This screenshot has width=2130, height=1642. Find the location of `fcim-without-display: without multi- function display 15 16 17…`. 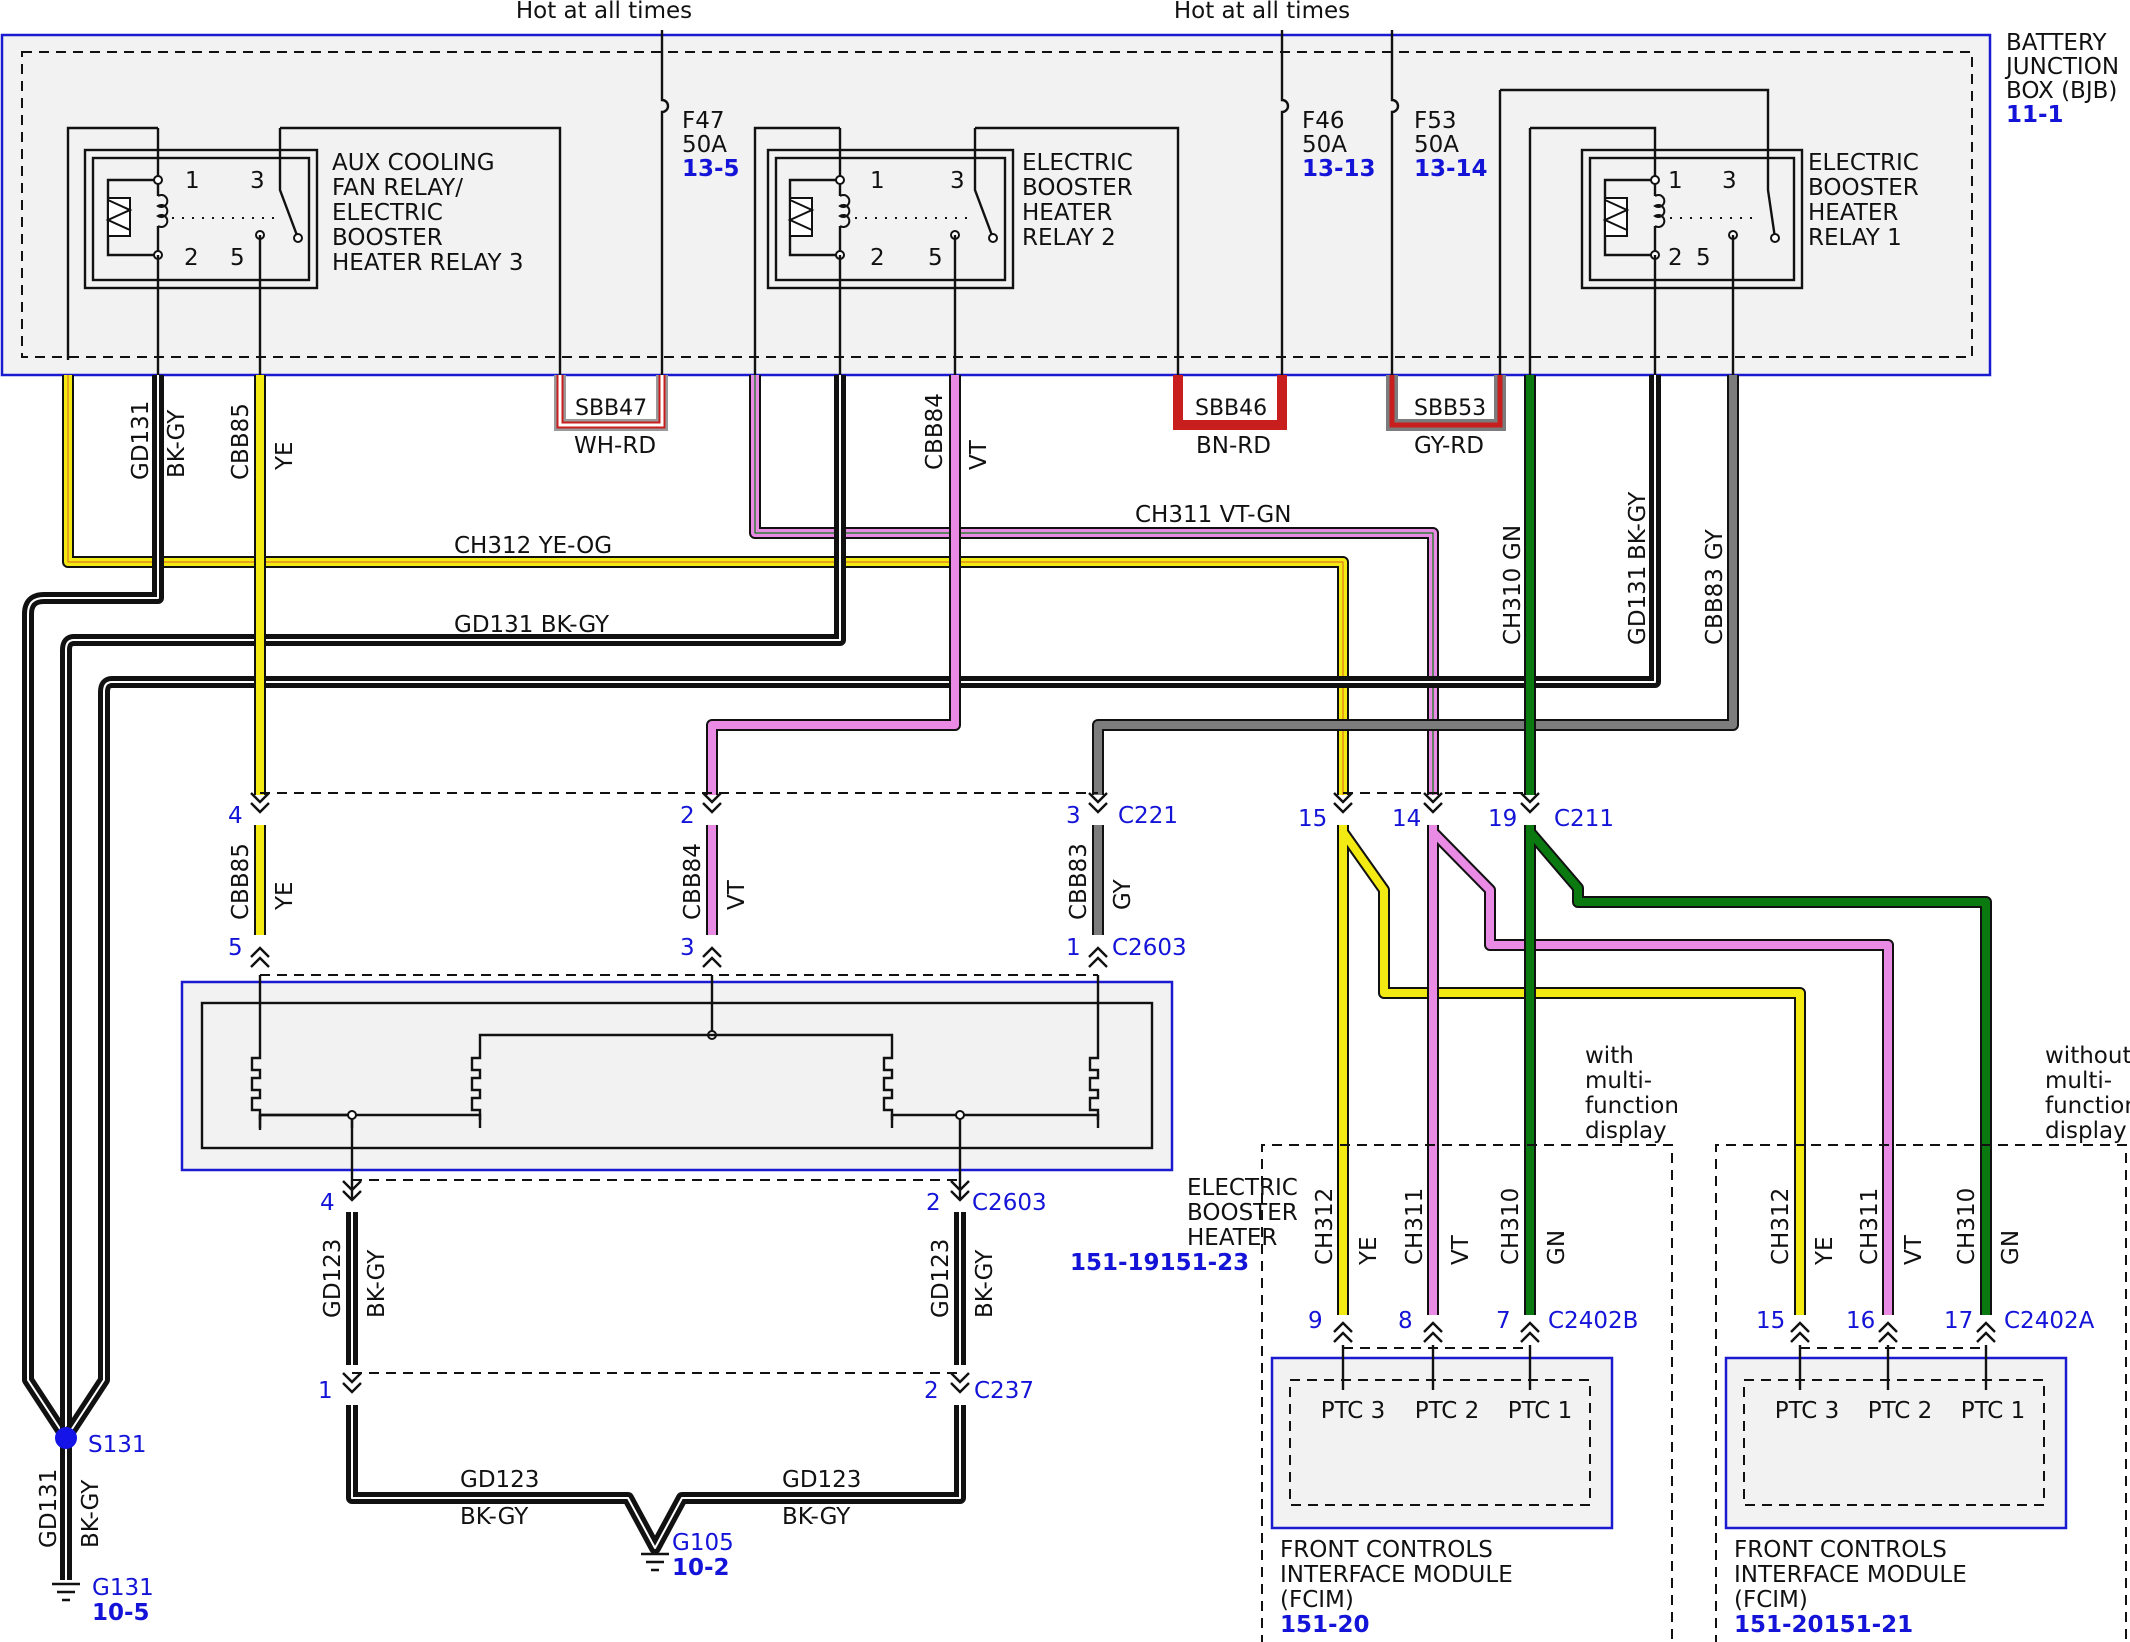

fcim-without-display: without multi- function display 15 16 17… is located at coordinates (1922, 1342).